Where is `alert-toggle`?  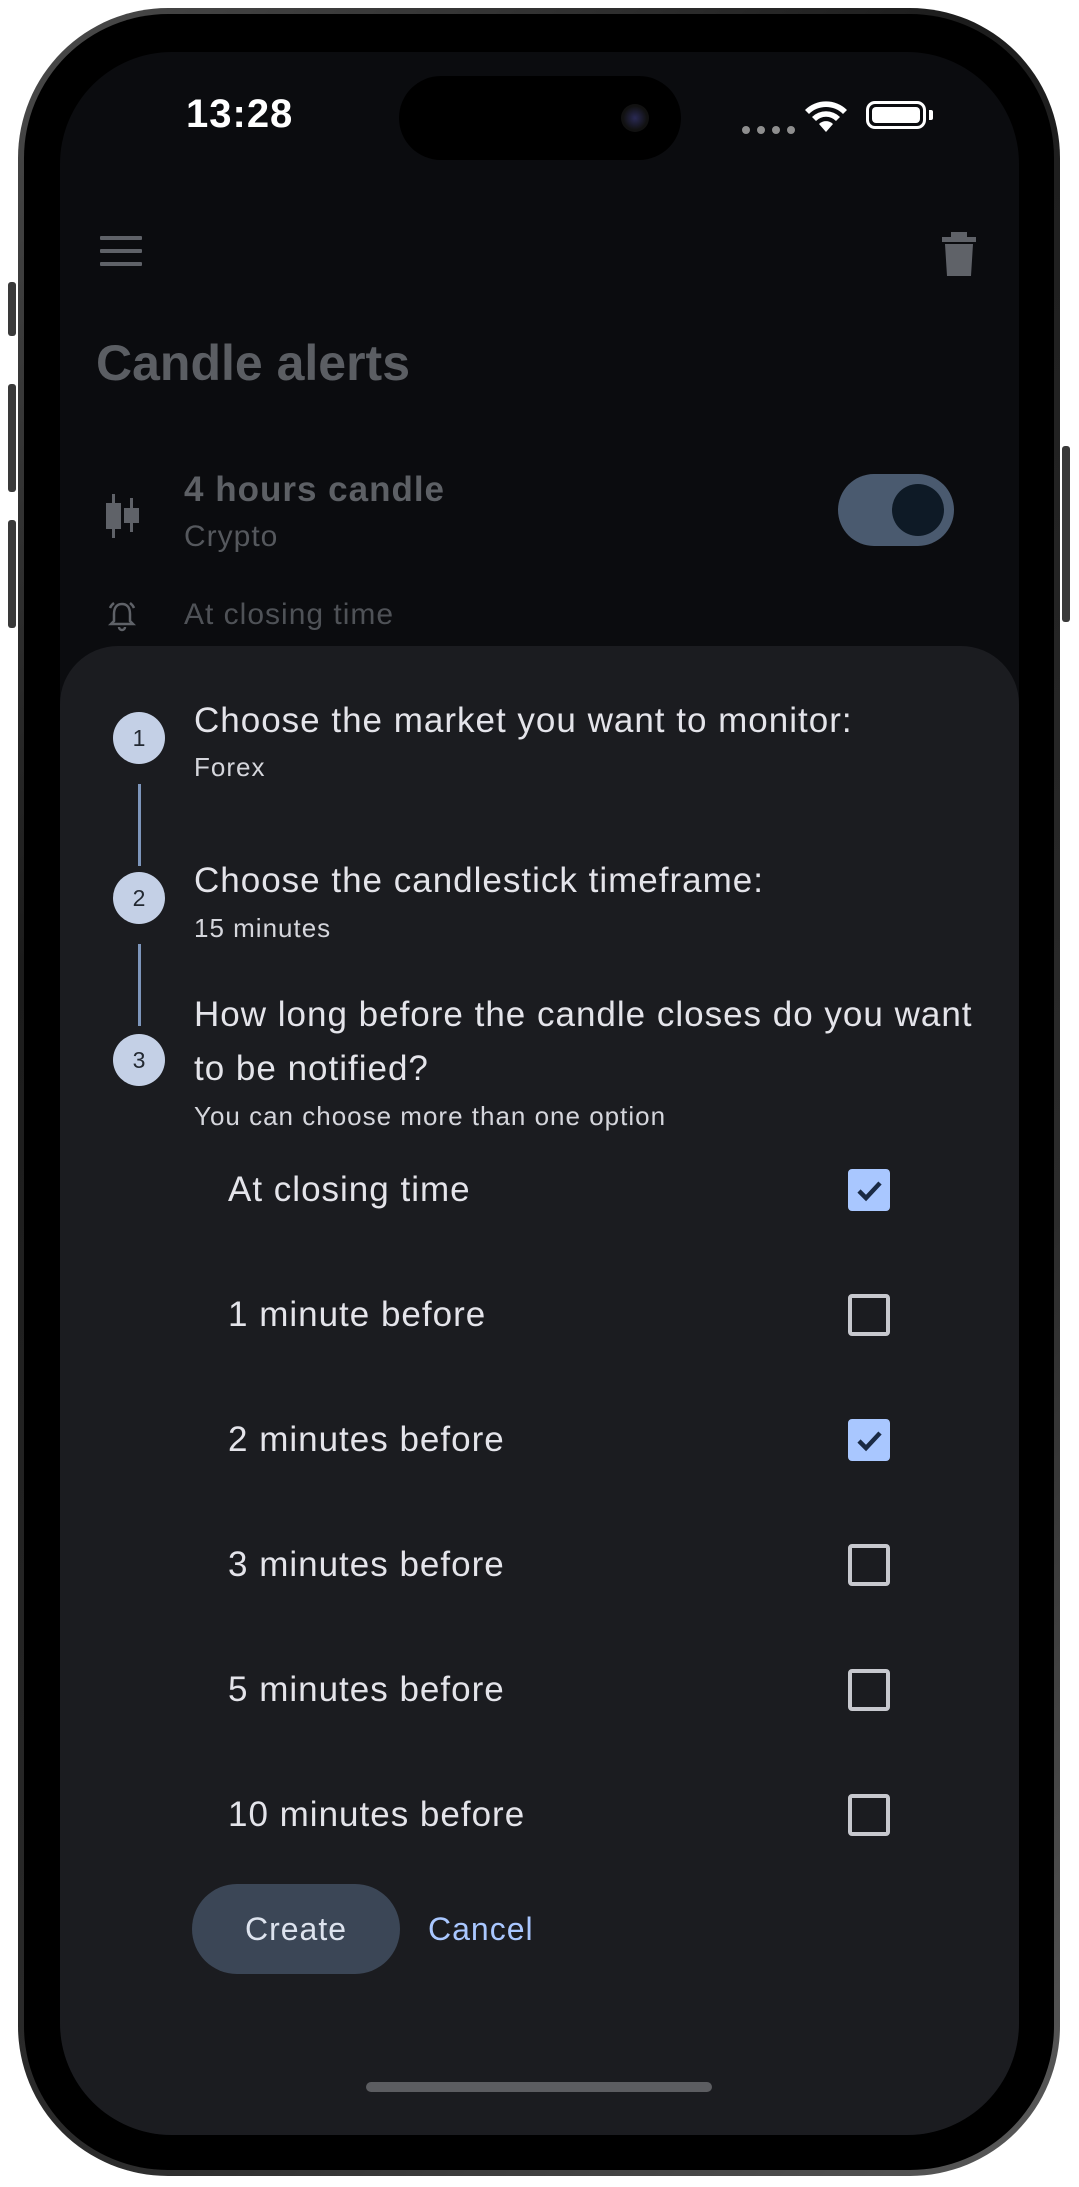 alert-toggle is located at coordinates (896, 510).